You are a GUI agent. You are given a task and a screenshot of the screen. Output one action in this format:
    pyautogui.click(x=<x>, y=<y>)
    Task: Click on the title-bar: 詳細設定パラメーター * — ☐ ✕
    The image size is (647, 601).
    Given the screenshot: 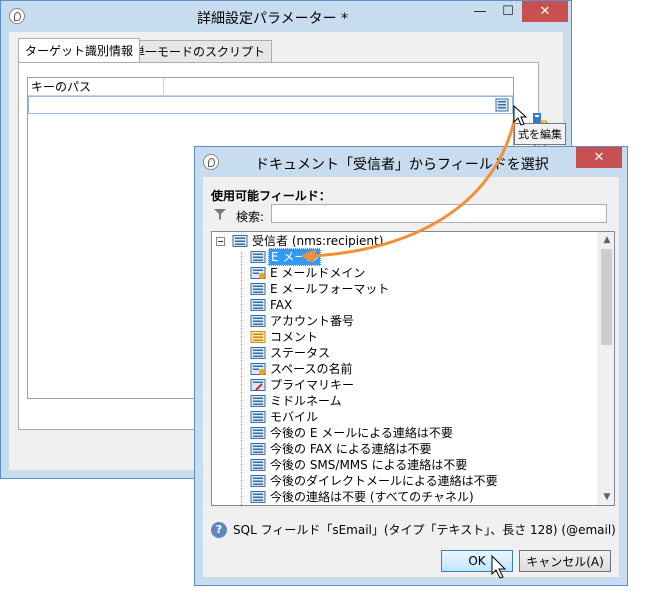 What is the action you would take?
    pyautogui.click(x=286, y=16)
    